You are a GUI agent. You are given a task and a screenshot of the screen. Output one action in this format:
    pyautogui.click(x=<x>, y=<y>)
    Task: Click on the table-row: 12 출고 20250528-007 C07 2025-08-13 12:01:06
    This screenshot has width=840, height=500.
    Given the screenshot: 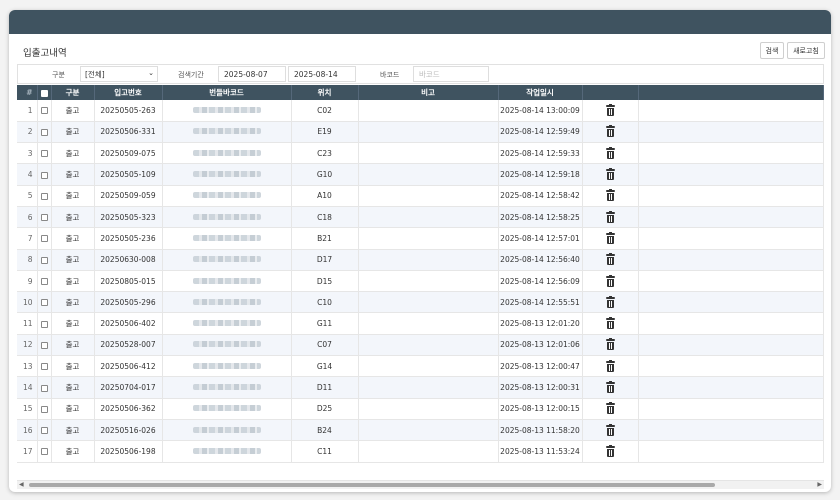 What is the action you would take?
    pyautogui.click(x=420, y=345)
    